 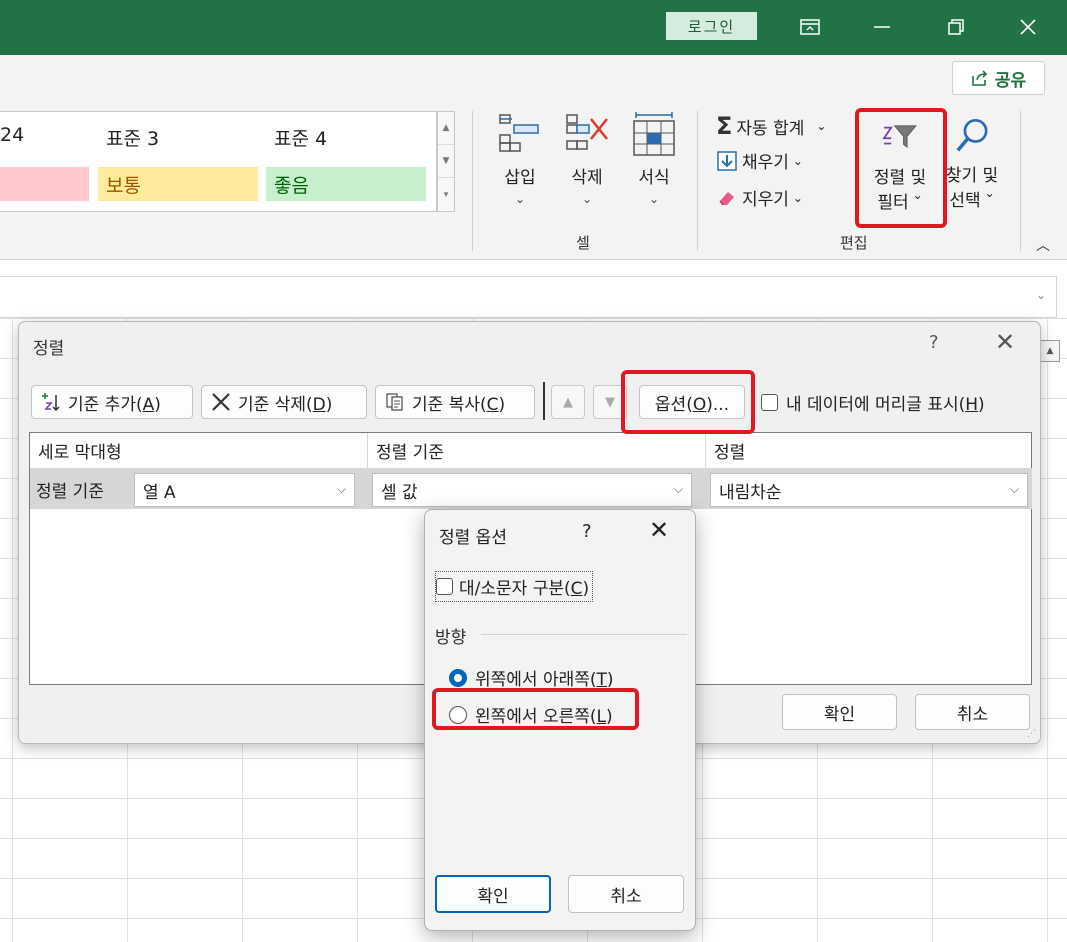 What do you see at coordinates (1041, 295) in the screenshot?
I see `expand-formula-icon: ⌄` at bounding box center [1041, 295].